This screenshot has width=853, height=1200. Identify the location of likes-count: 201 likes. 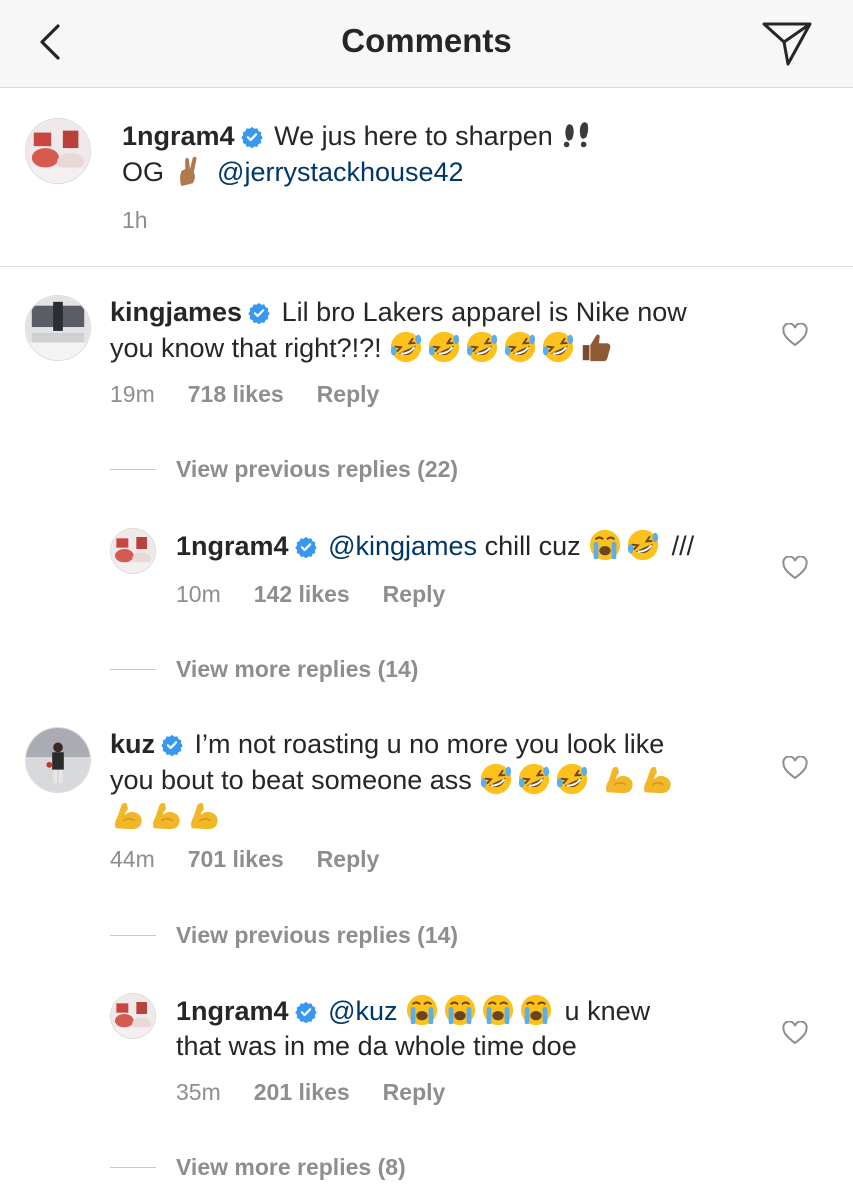
(302, 1092).